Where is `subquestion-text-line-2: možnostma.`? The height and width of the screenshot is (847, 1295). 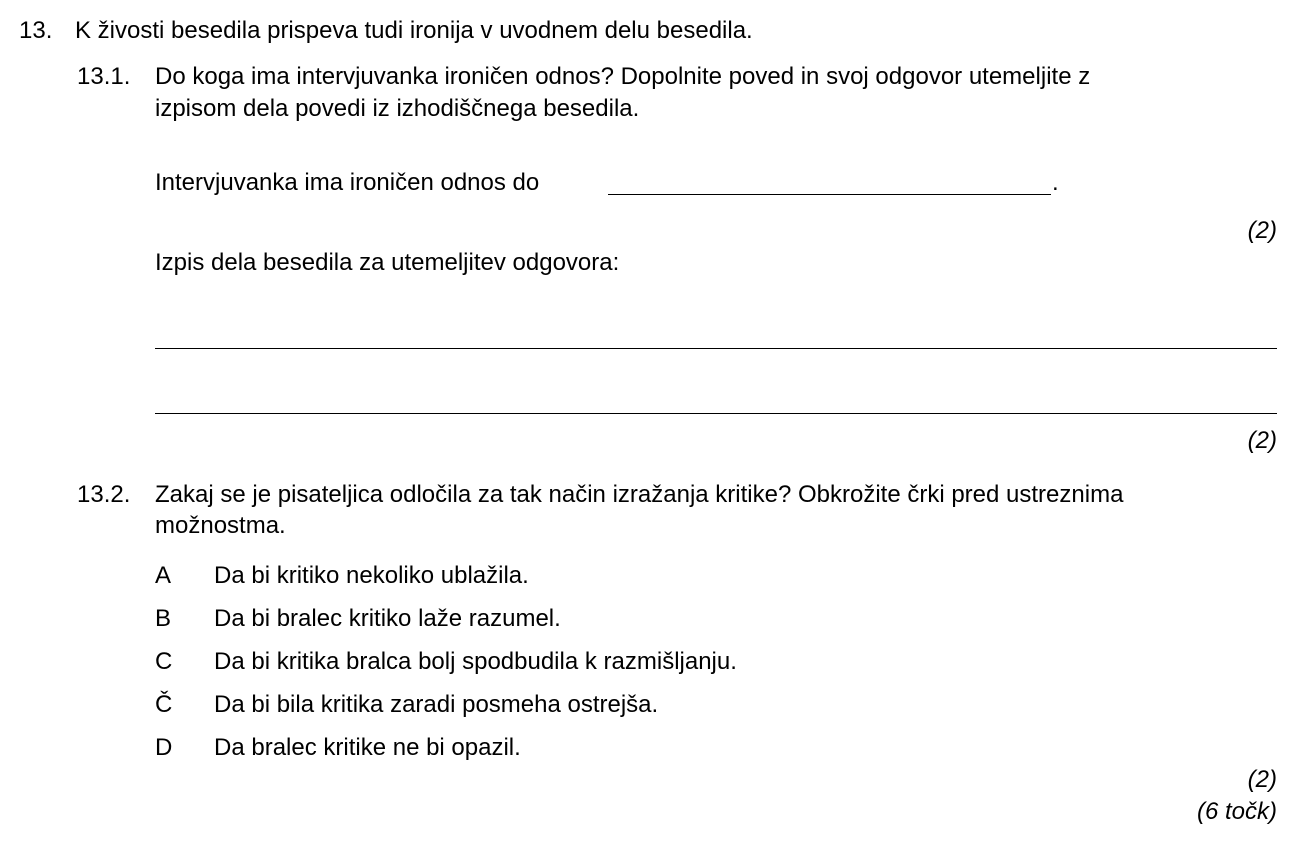 subquestion-text-line-2: možnostma. is located at coordinates (220, 525).